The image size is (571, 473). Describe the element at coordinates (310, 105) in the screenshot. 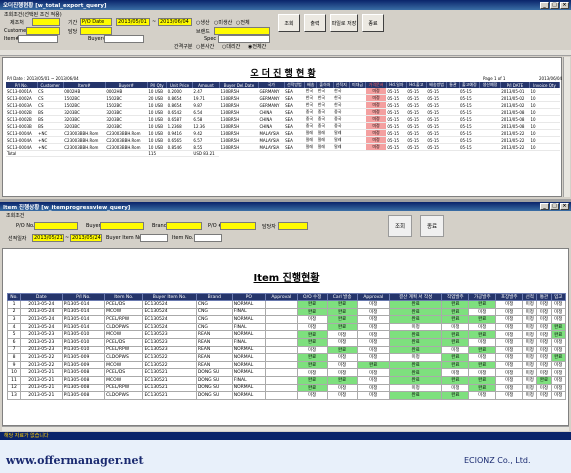

I see `order-cell: 한국` at that location.